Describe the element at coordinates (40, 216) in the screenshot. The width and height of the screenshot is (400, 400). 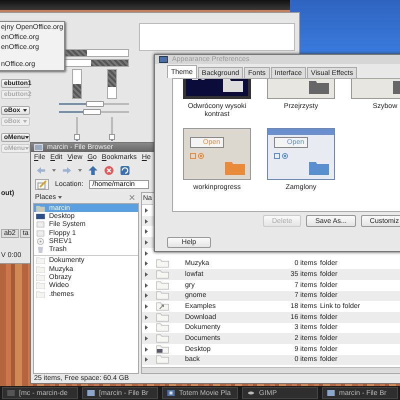
I see `monitor-icon` at that location.